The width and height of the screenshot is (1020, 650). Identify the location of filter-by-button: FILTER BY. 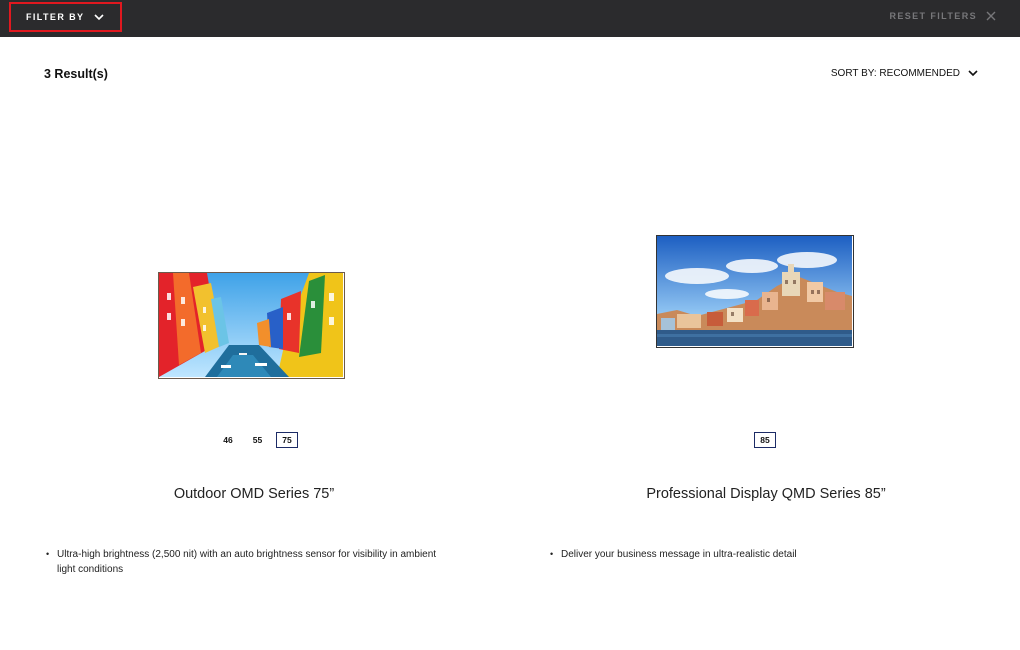
(65, 17).